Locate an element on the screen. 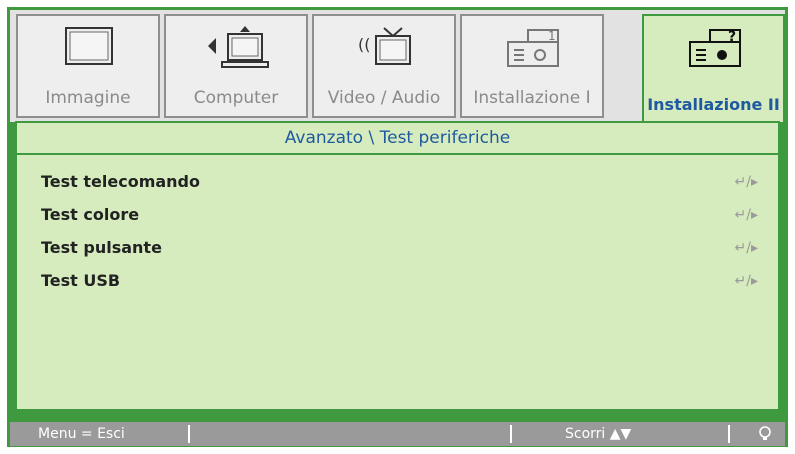 The height and width of the screenshot is (454, 795). monitor-icon is located at coordinates (88, 50).